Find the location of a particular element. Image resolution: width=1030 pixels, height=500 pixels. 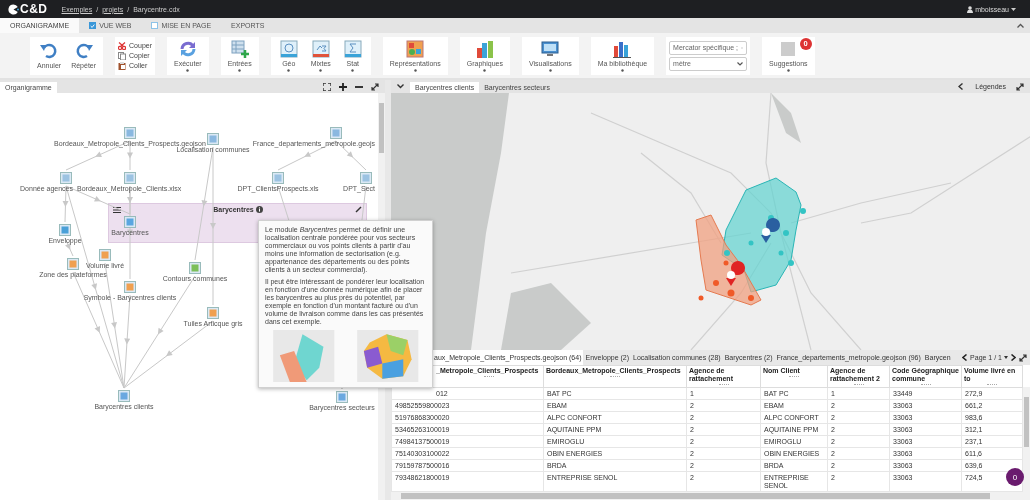

compass-icon is located at coordinates (288, 48).